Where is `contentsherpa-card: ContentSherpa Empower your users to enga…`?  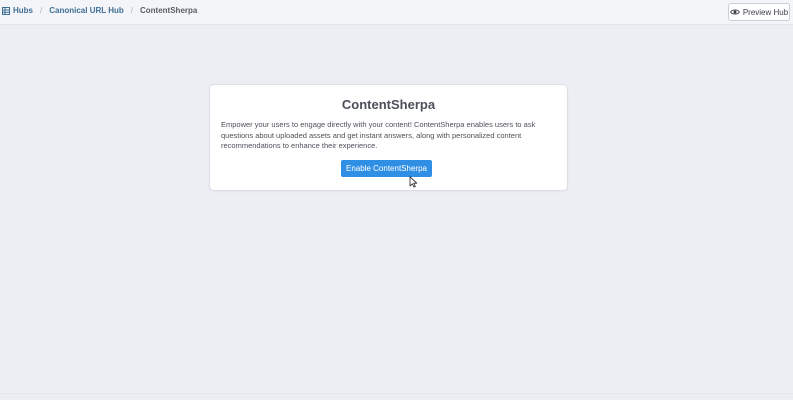 contentsherpa-card: ContentSherpa Empower your users to enga… is located at coordinates (388, 137).